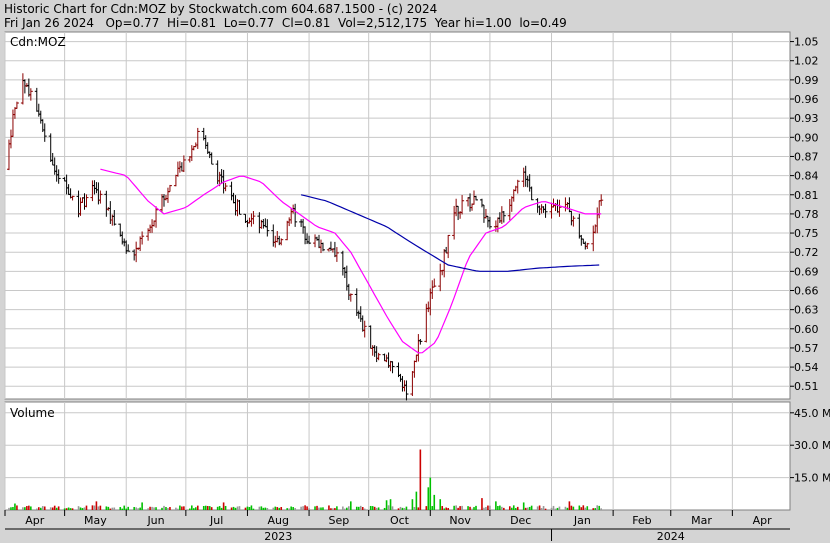 This screenshot has width=830, height=543. I want to click on price-tick-label: 0.72, so click(806, 252).